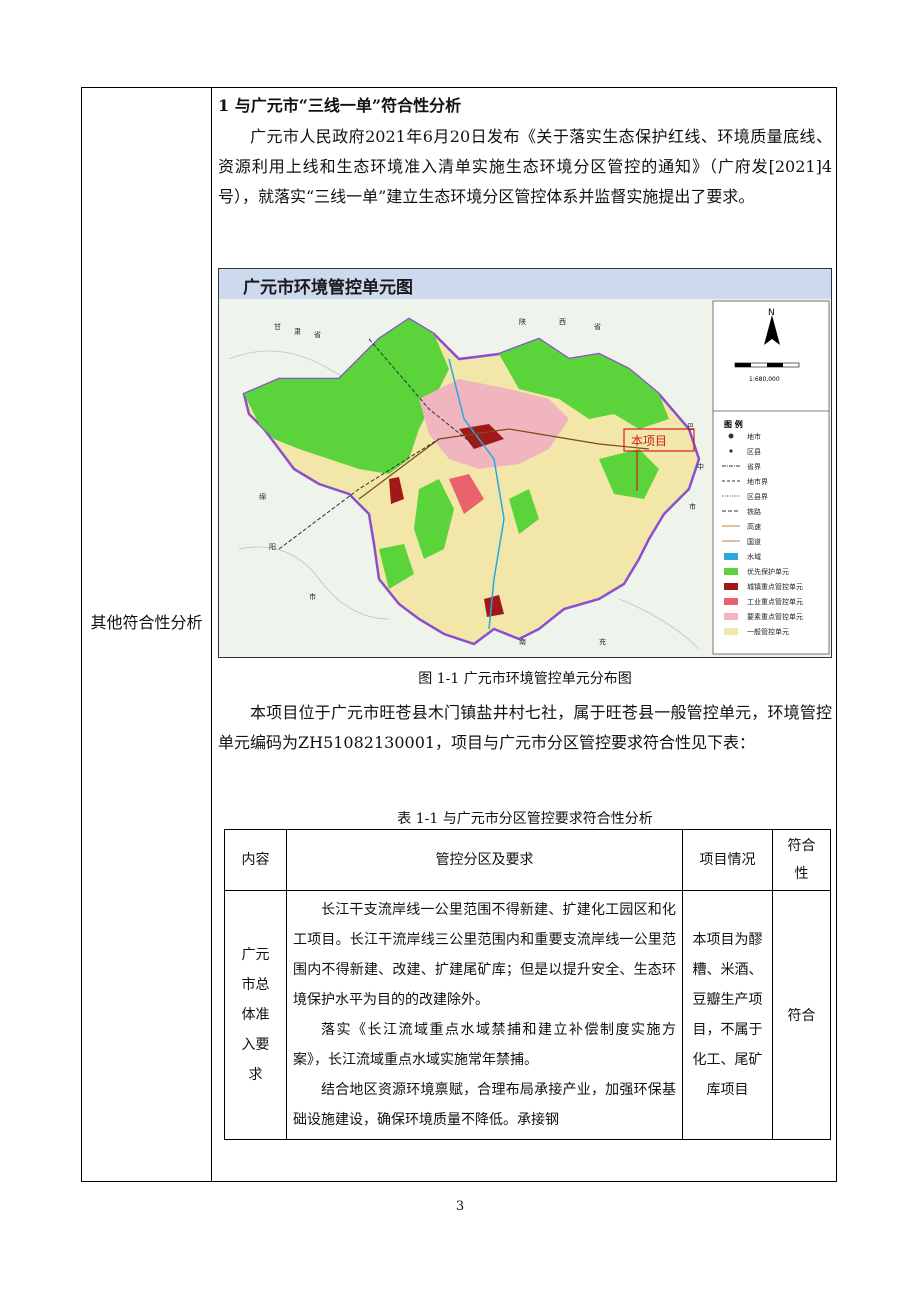 Image resolution: width=920 pixels, height=1302 pixels. What do you see at coordinates (272, 546) in the screenshot?
I see `svg-text: 阳` at bounding box center [272, 546].